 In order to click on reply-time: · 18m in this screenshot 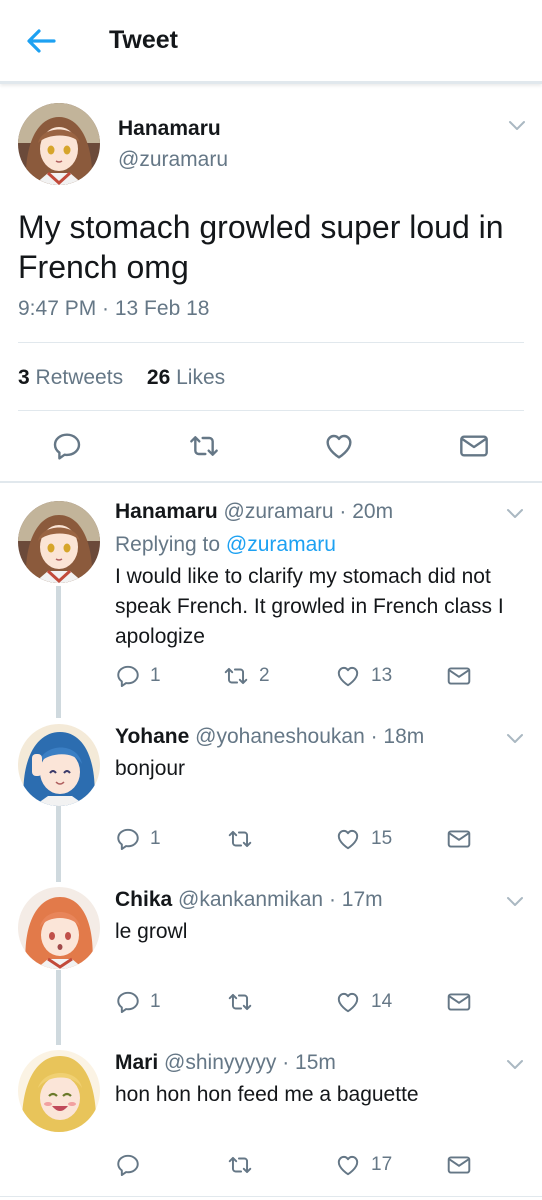, I will do `click(397, 736)`.